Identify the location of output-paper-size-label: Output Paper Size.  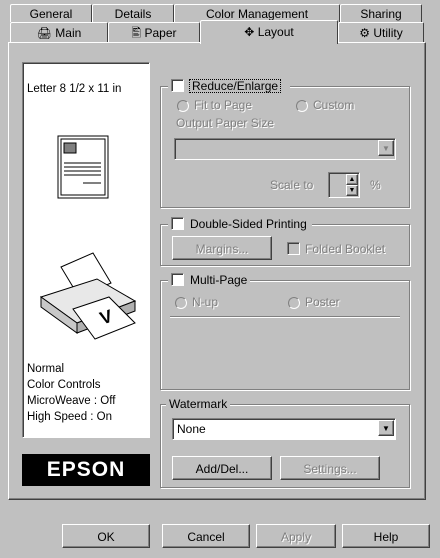
(225, 123).